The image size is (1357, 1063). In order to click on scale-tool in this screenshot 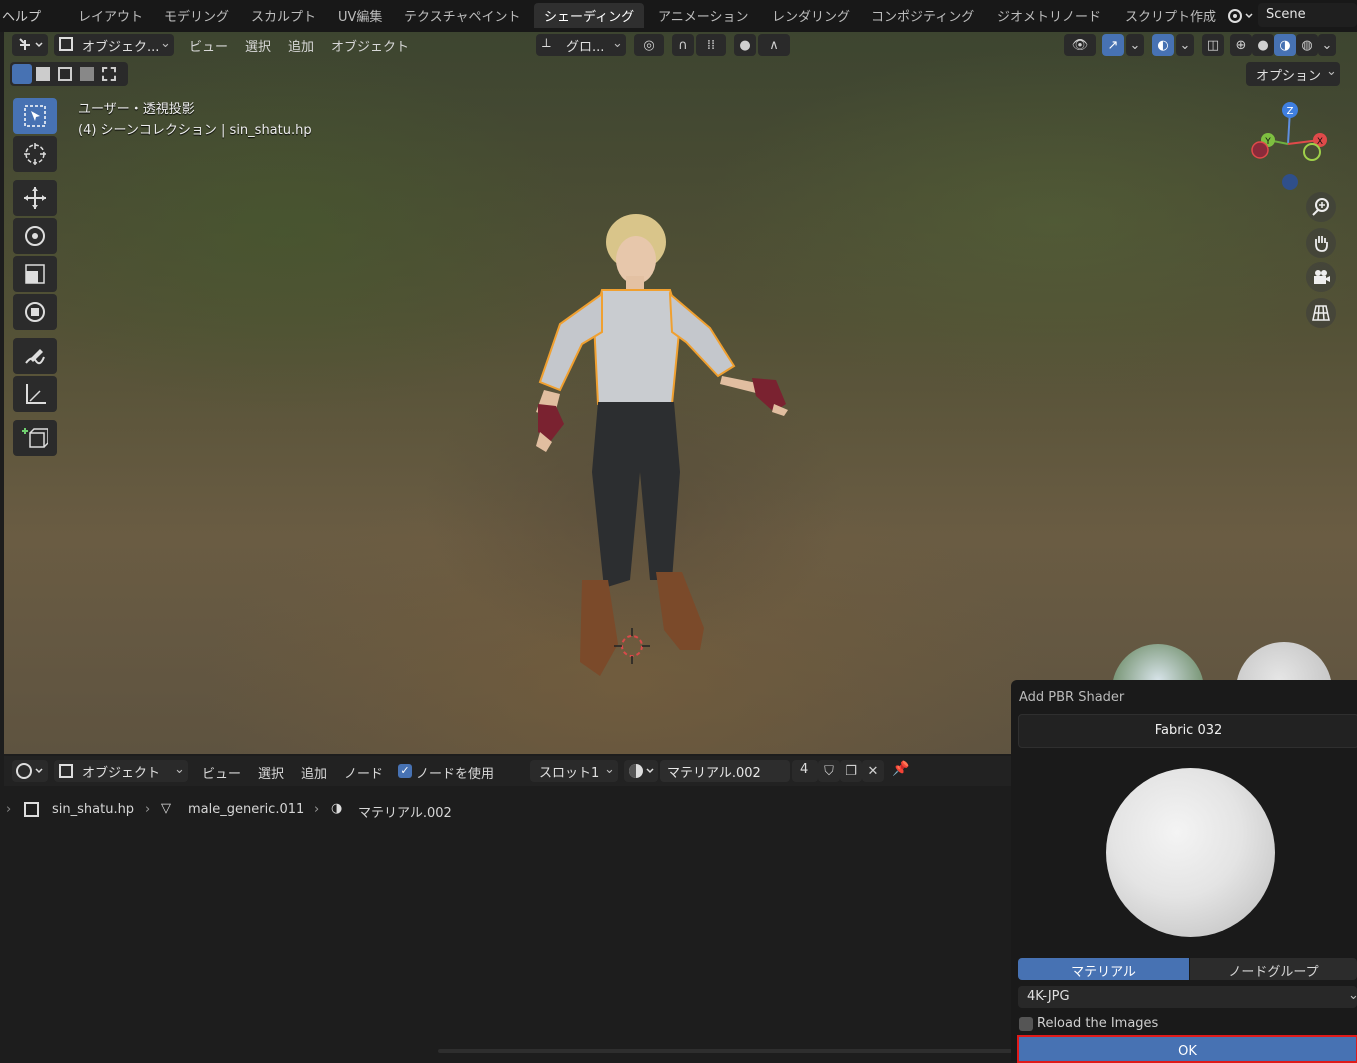, I will do `click(35, 274)`.